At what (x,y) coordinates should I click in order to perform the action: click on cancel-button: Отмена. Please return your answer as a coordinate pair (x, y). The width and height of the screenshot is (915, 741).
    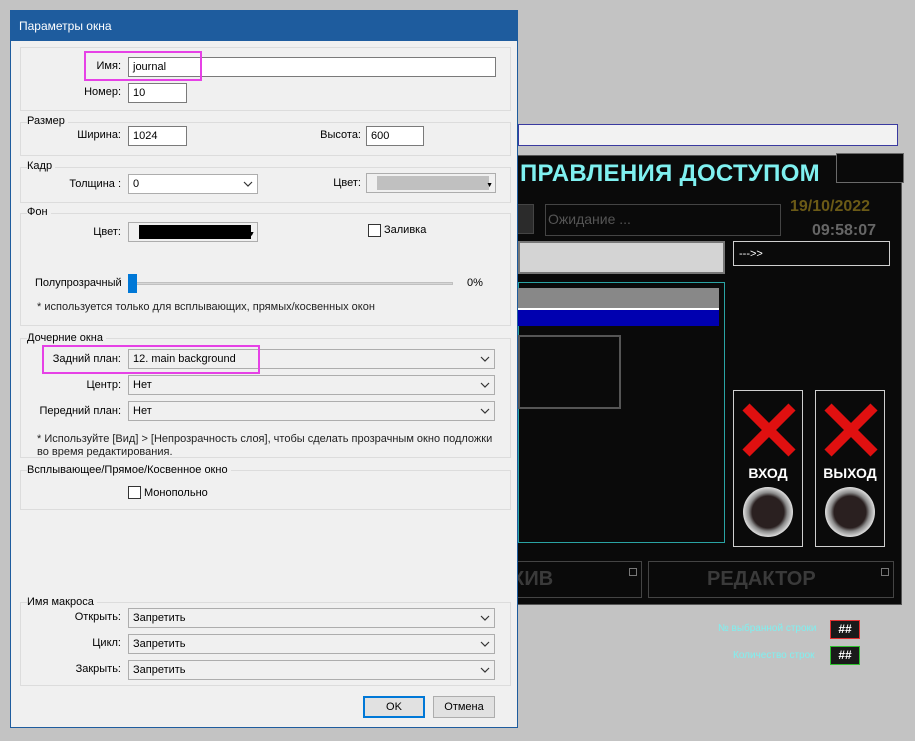
    Looking at the image, I should click on (464, 707).